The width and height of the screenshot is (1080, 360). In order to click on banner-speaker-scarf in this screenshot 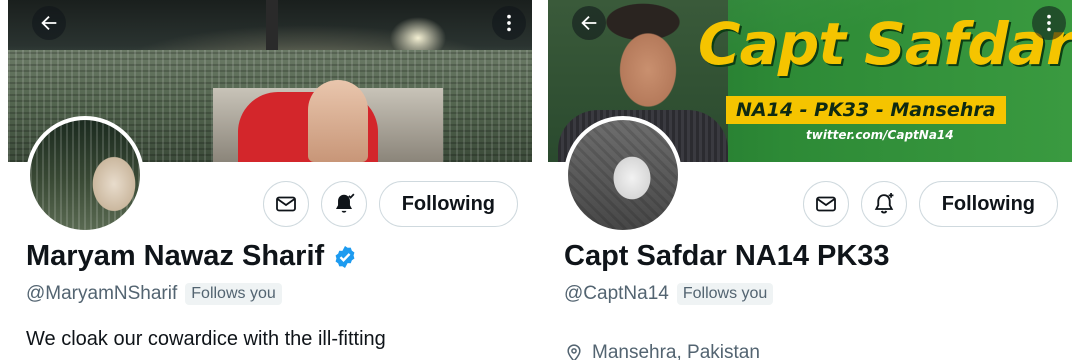, I will do `click(338, 121)`.